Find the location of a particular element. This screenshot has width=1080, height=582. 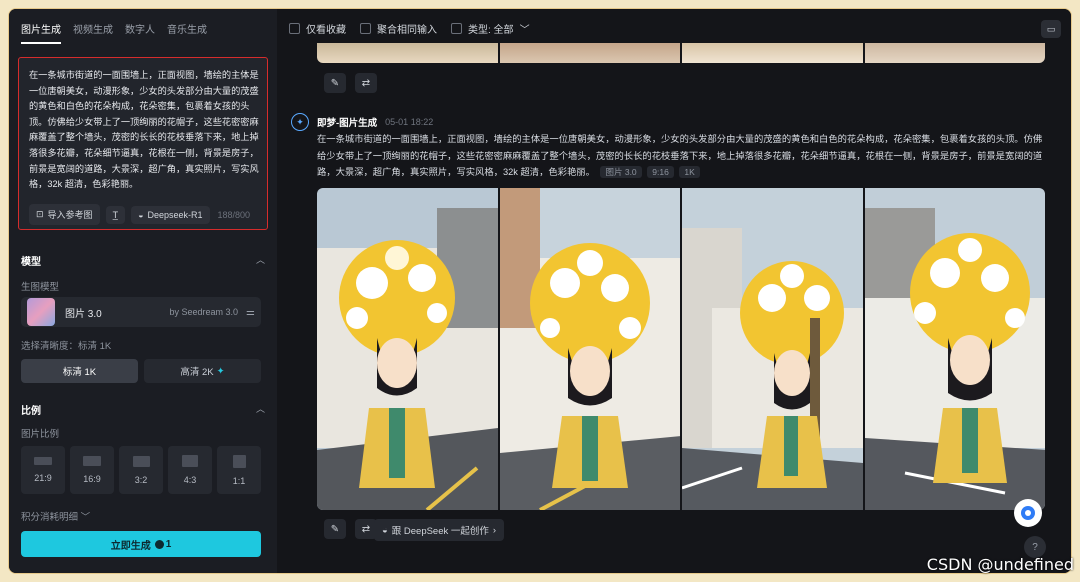

quality-sd-label: 标清 1K is located at coordinates (79, 372).